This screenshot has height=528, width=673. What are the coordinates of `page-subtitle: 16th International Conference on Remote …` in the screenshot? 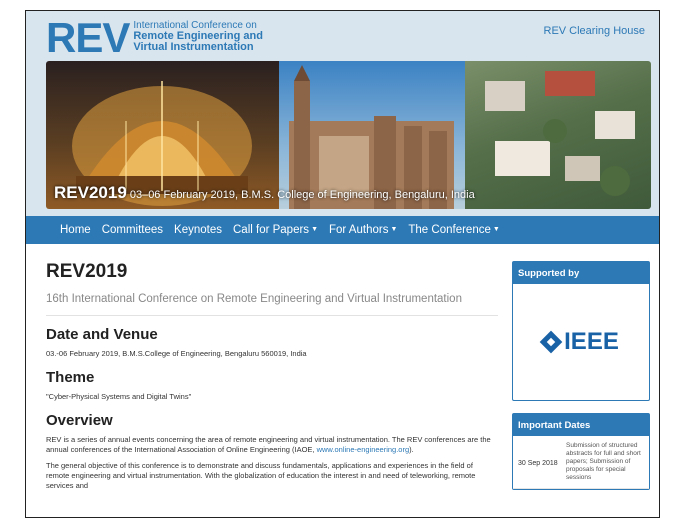 It's located at (272, 304).